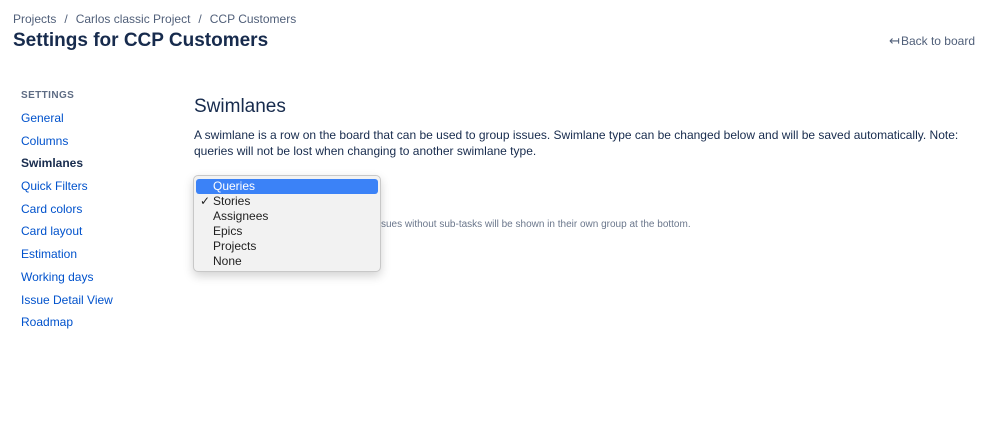 This screenshot has height=434, width=999. What do you see at coordinates (48, 95) in the screenshot?
I see `sidebar-heading: SETTINGS` at bounding box center [48, 95].